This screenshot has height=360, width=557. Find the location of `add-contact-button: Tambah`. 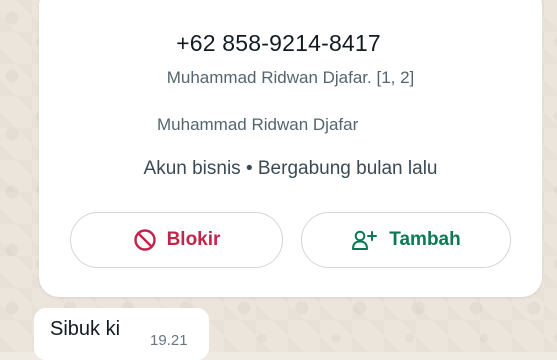

add-contact-button: Tambah is located at coordinates (406, 240).